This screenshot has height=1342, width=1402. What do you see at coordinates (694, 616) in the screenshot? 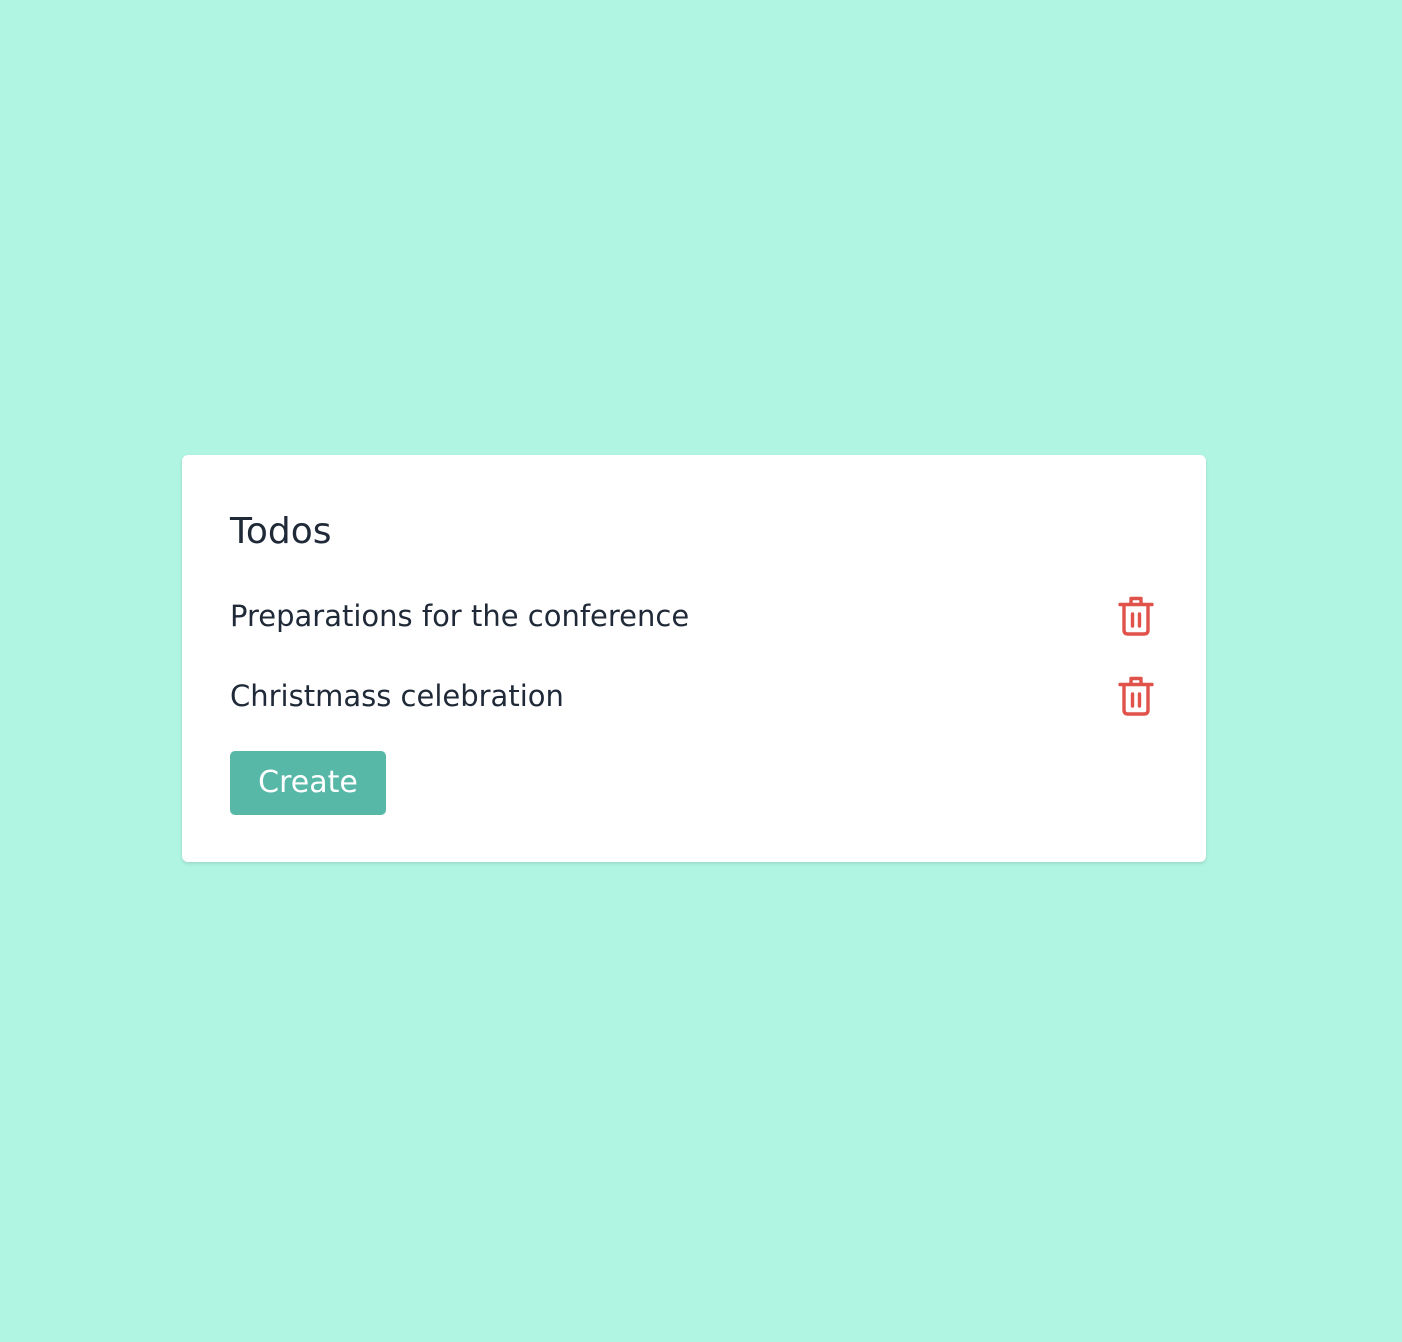
I see `todo-item: Preparations for the conference` at bounding box center [694, 616].